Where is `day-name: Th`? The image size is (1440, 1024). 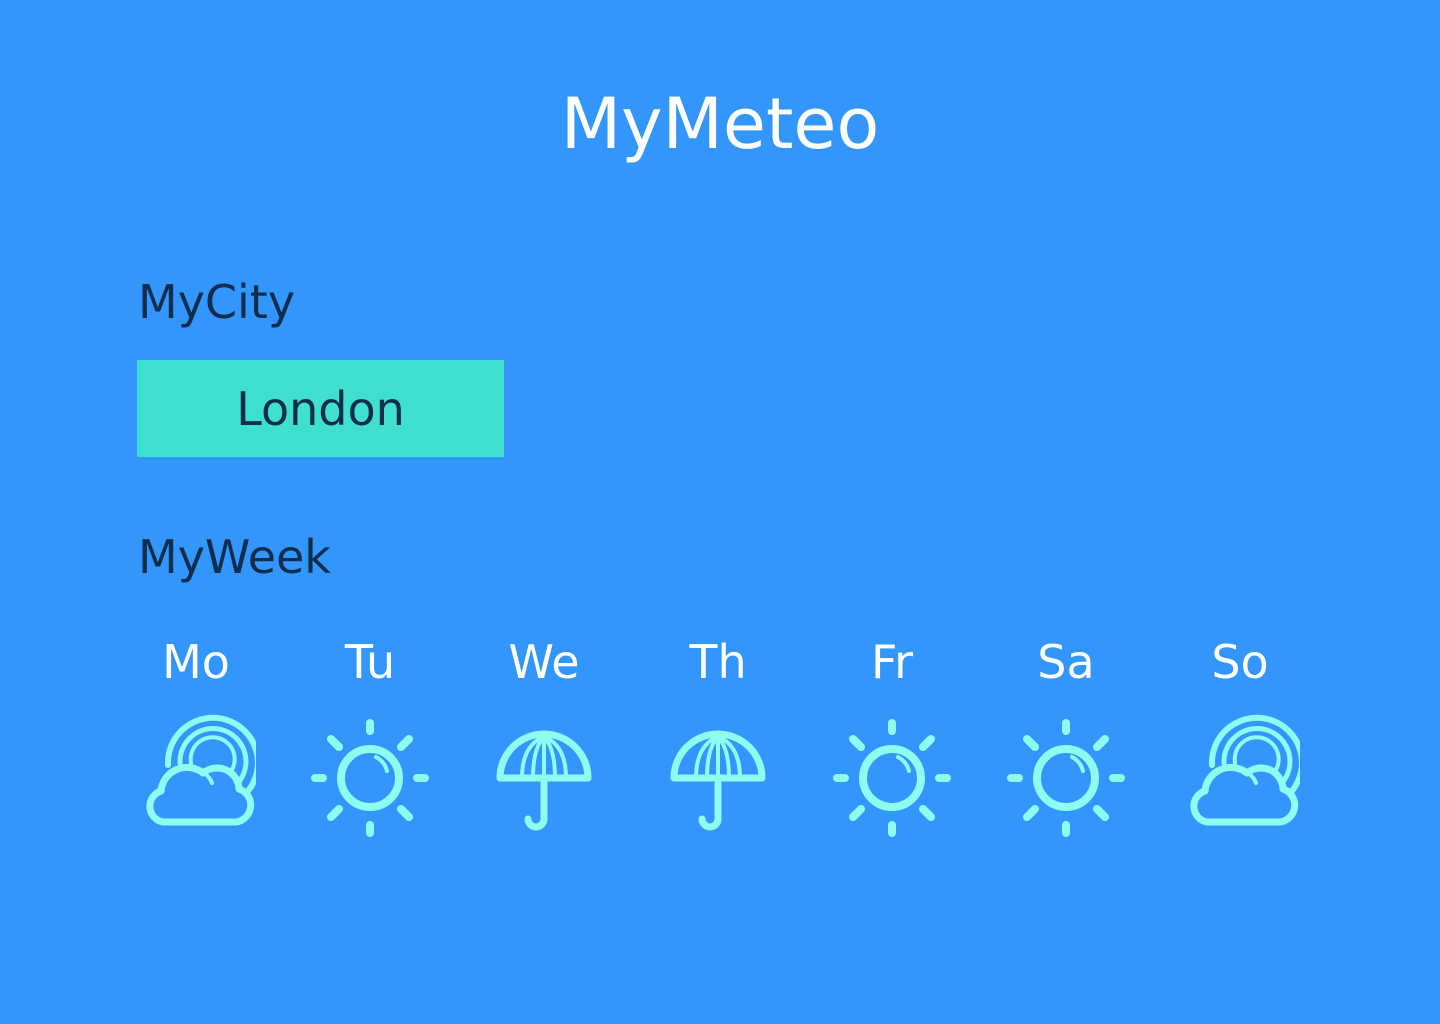 day-name: Th is located at coordinates (718, 662).